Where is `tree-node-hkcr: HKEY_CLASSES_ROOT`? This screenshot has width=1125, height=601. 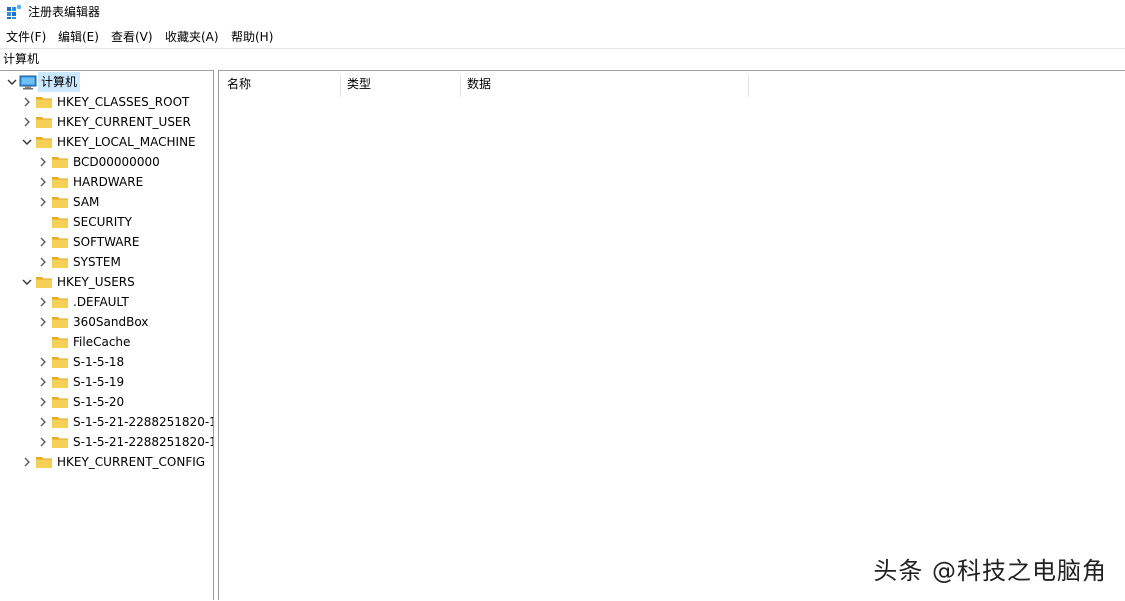 tree-node-hkcr: HKEY_CLASSES_ROOT is located at coordinates (106, 102).